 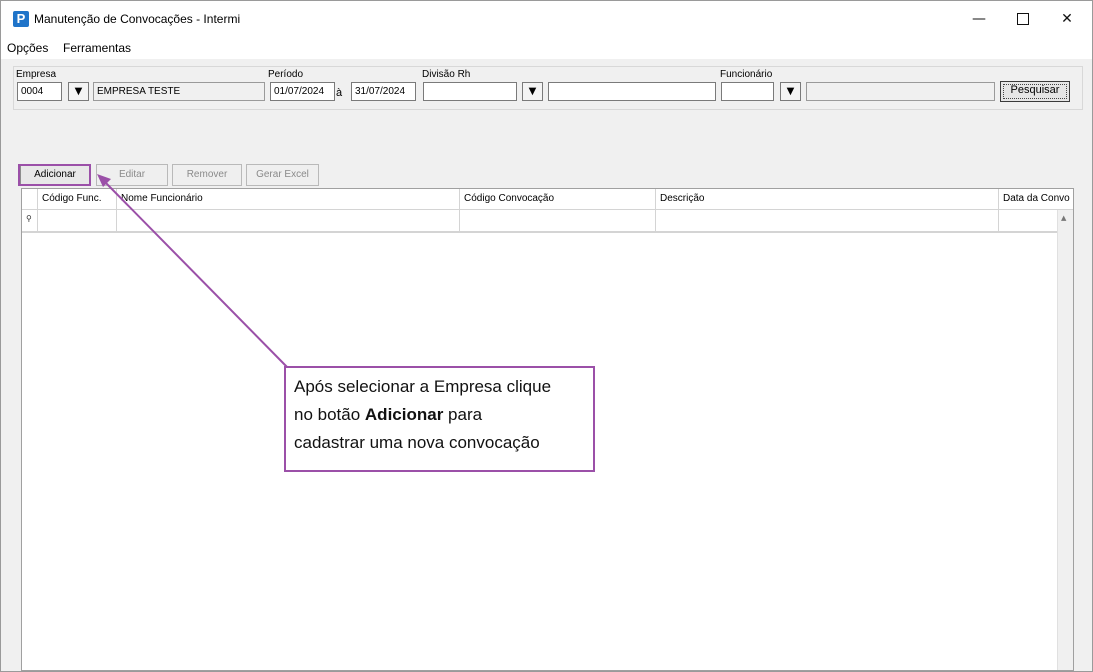 I want to click on callout-line-2-pre: no botão, so click(x=329, y=414).